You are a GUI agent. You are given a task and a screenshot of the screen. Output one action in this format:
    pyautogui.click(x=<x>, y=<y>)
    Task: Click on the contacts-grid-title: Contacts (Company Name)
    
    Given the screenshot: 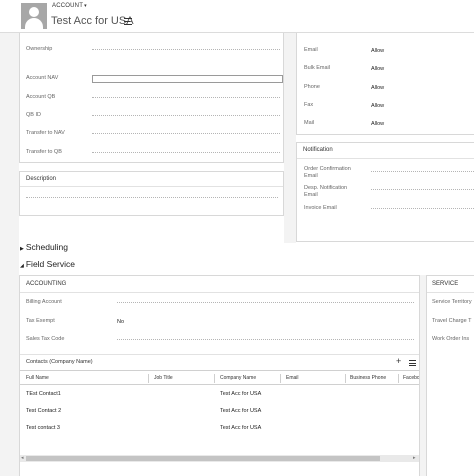 What is the action you would take?
    pyautogui.click(x=59, y=362)
    